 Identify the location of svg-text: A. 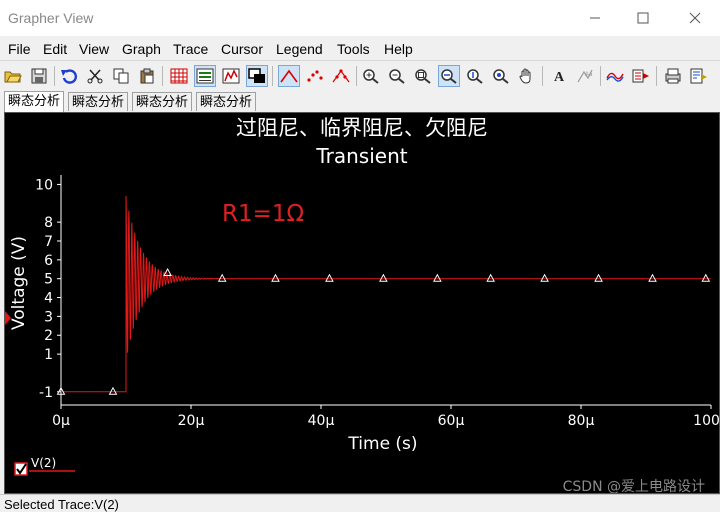
(559, 77).